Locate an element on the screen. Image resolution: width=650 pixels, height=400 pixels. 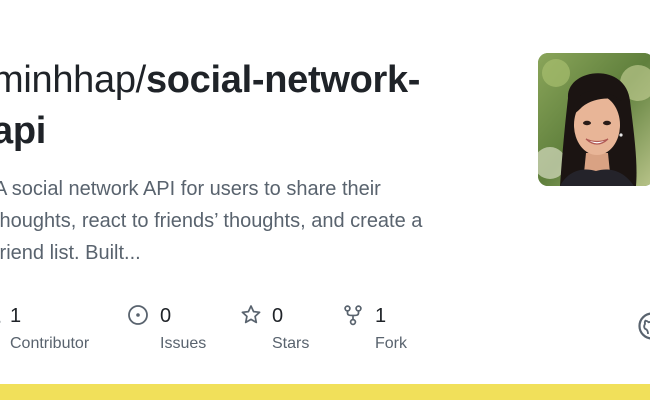
avatar-photo is located at coordinates (594, 119).